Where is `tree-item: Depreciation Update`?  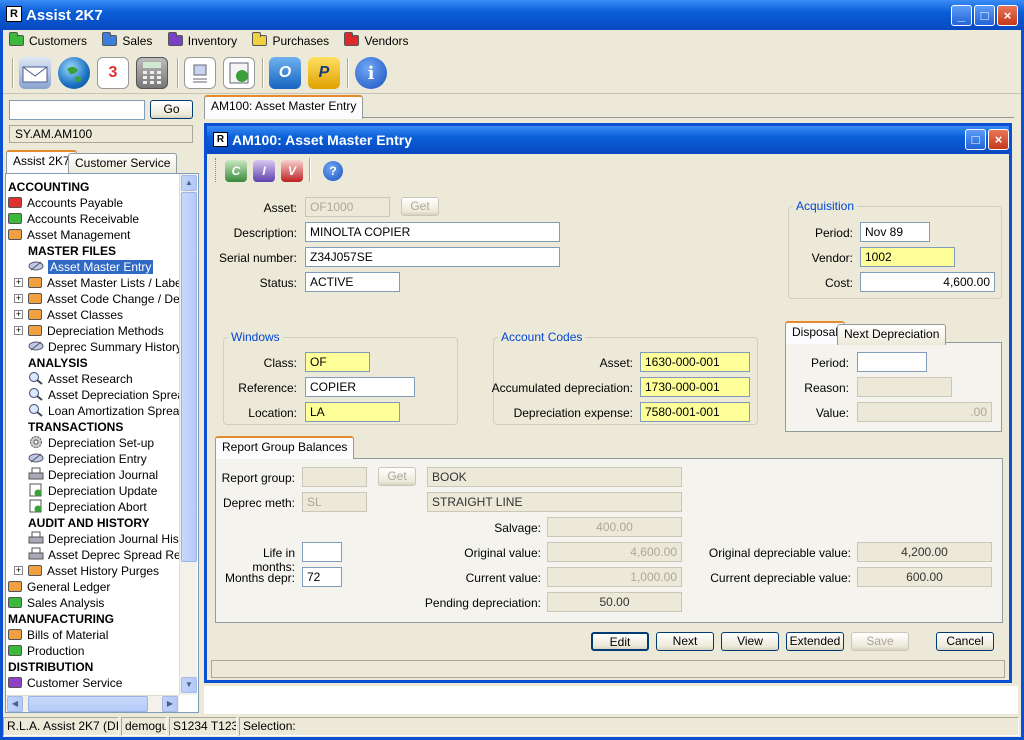 tree-item: Depreciation Update is located at coordinates (92, 491).